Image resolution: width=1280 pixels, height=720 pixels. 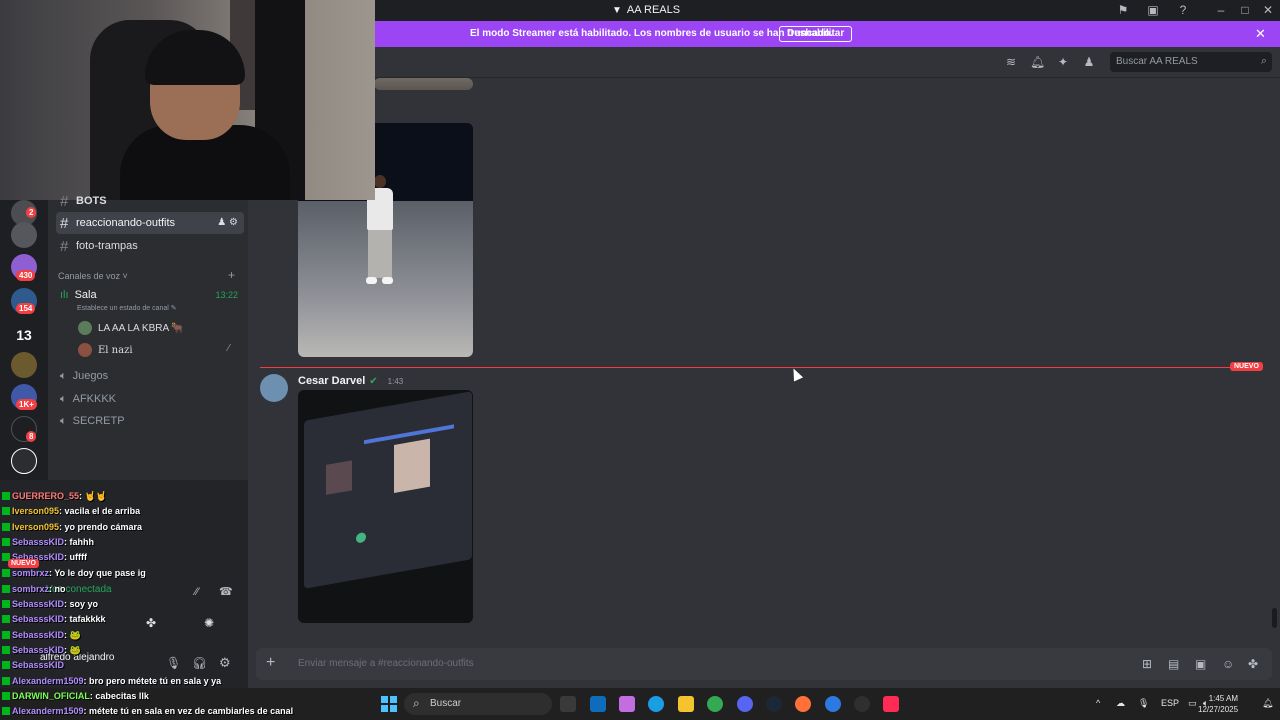 I want to click on members-icon: ♟, so click(x=1089, y=62).